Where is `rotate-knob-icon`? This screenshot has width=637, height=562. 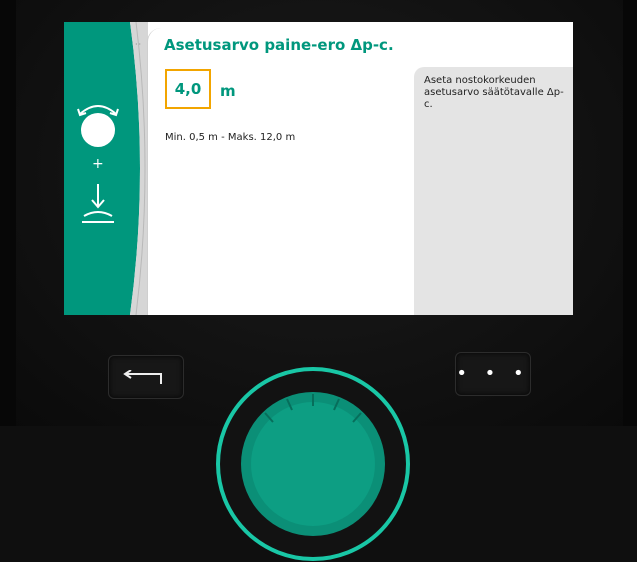
rotate-knob-icon is located at coordinates (98, 126).